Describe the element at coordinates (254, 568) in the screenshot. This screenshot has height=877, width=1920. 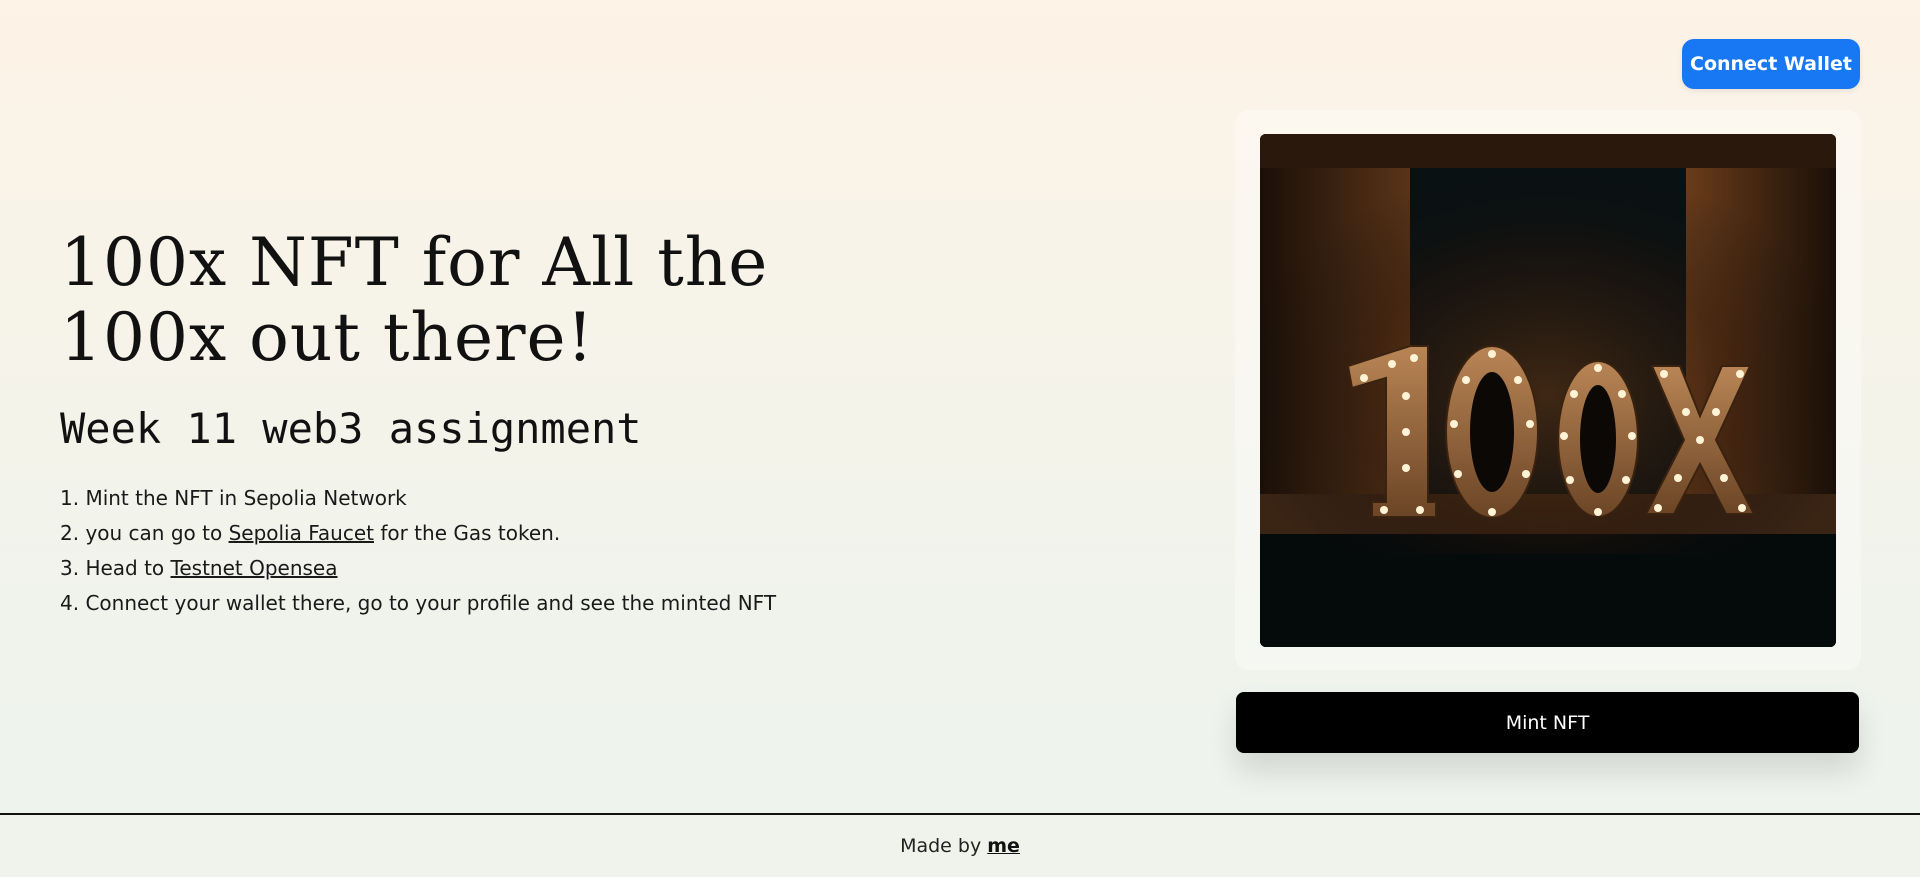
I see `testnet-opensea-link: Testnet Opensea` at that location.